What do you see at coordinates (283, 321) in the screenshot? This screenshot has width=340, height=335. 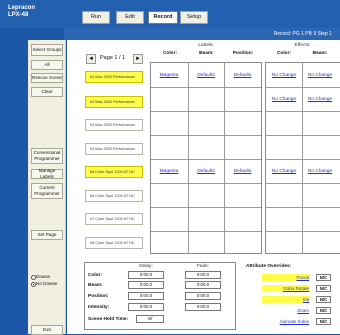 I see `override-animate-index-link: Animate Index` at bounding box center [283, 321].